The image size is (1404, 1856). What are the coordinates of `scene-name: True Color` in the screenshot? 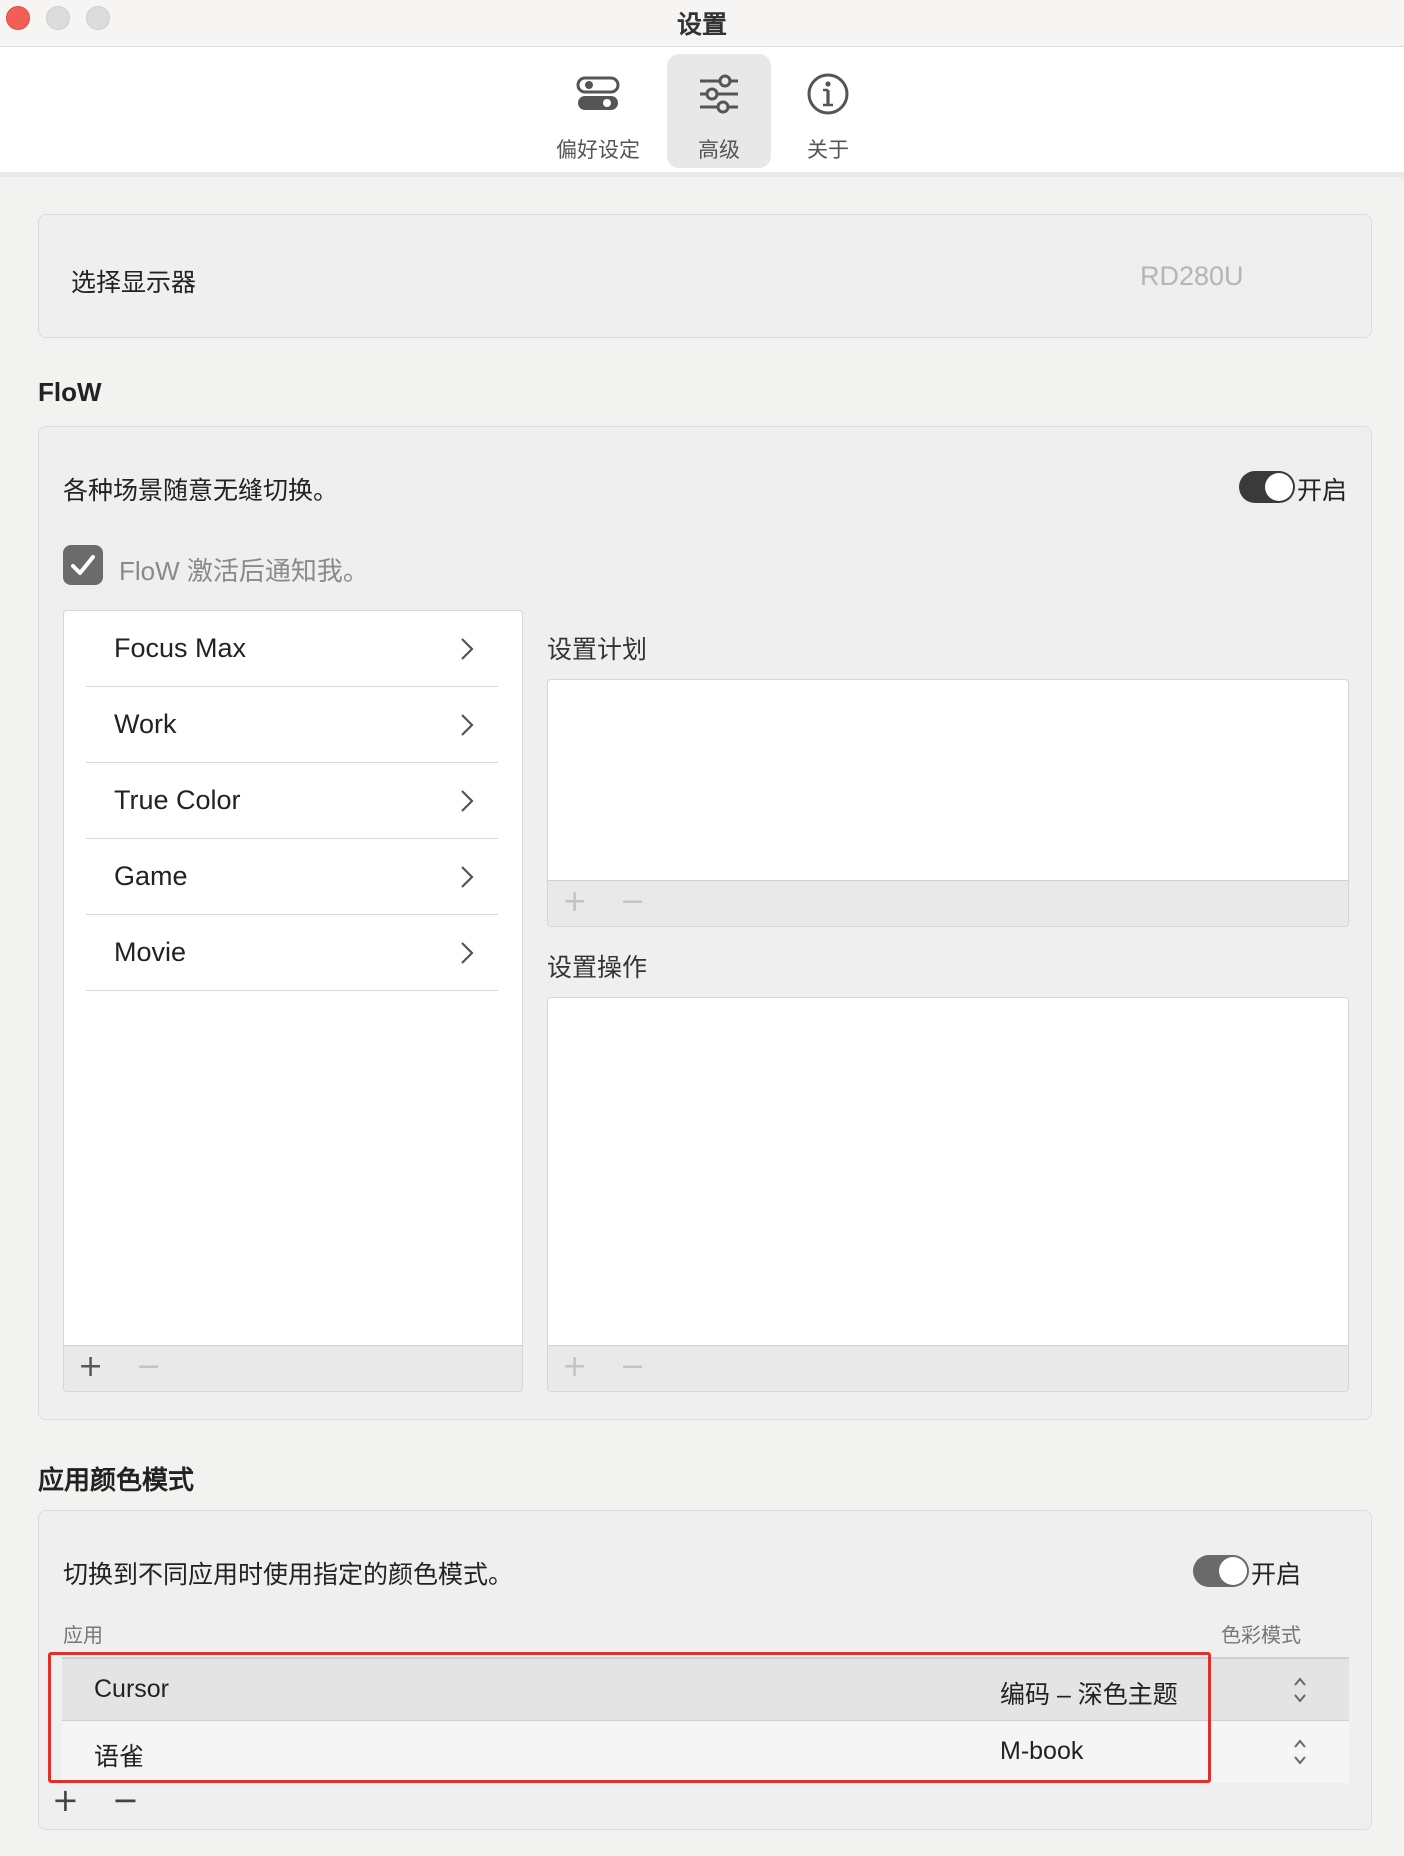 It's located at (177, 800).